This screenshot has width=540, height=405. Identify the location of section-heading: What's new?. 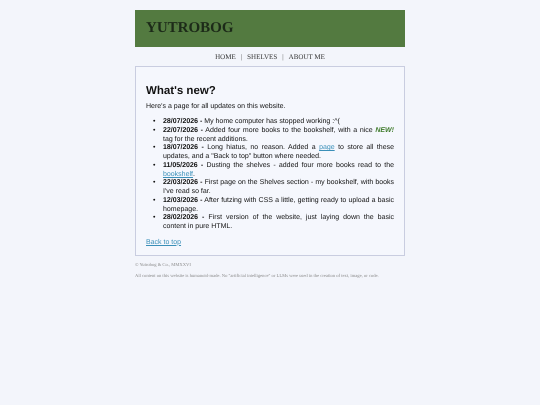
(181, 91).